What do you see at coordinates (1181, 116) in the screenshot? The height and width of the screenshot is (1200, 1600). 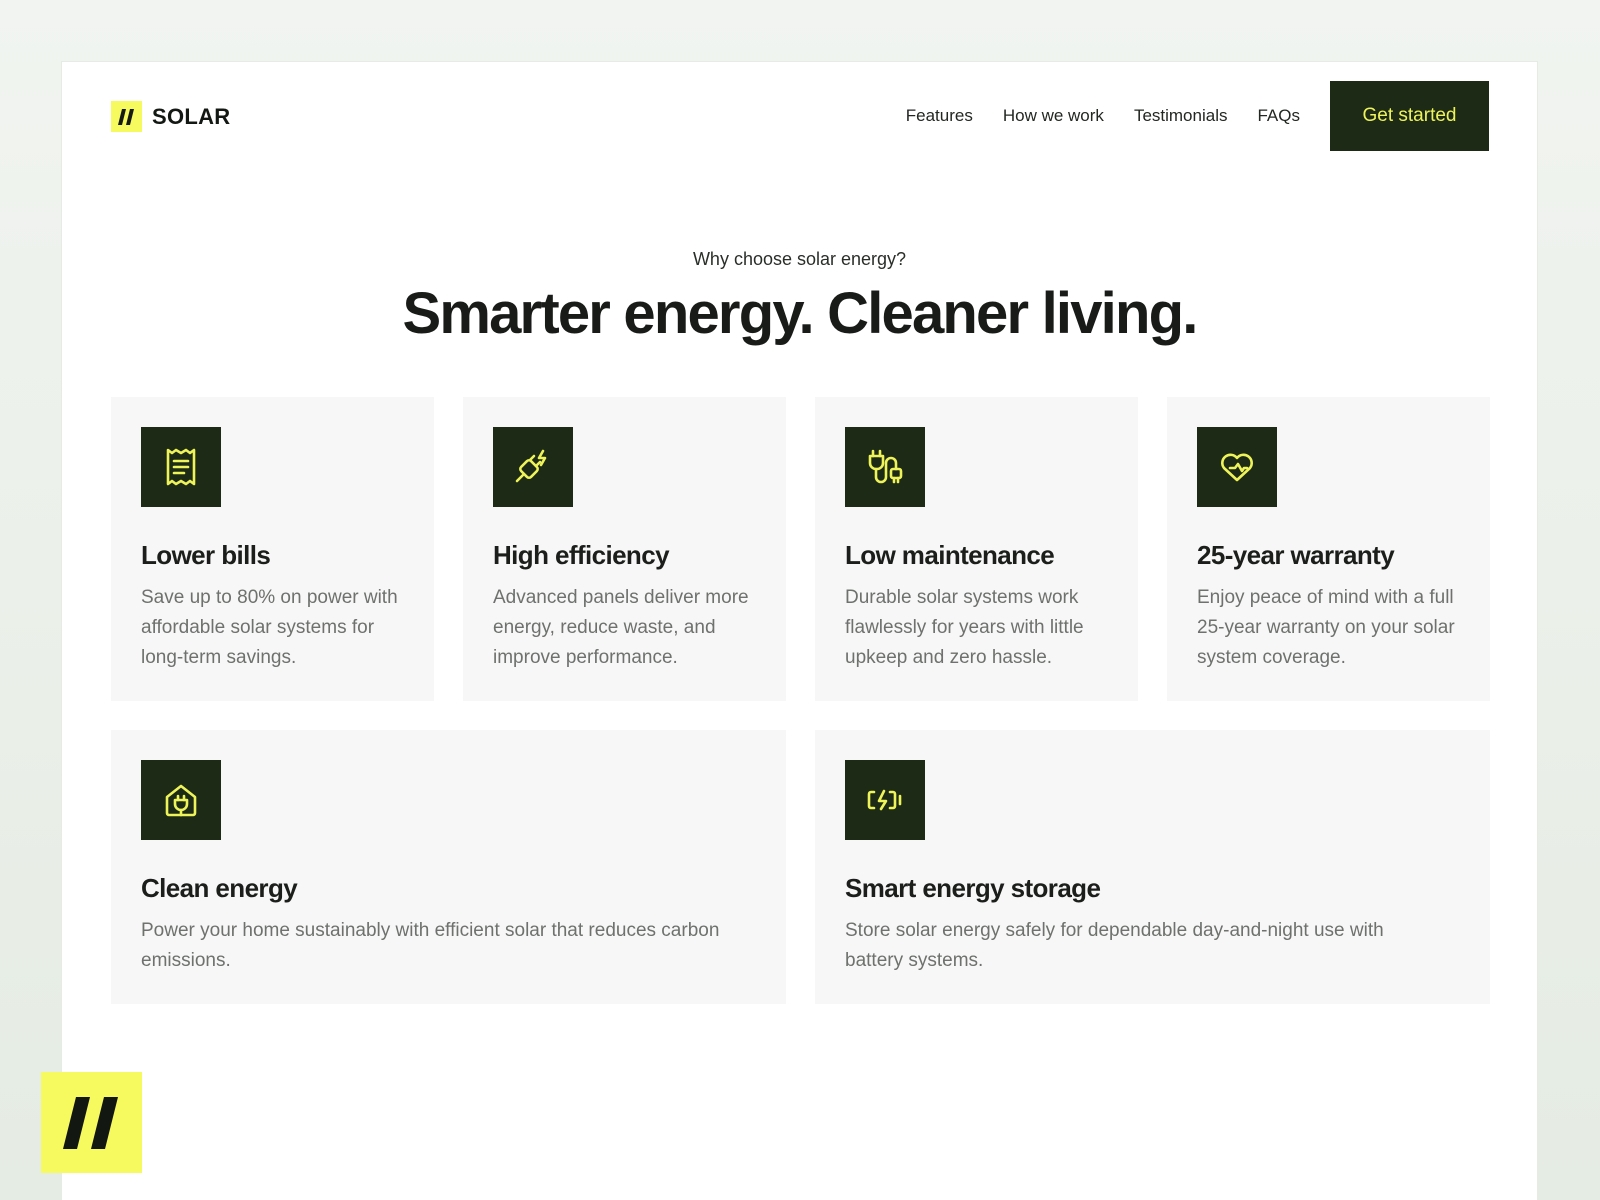 I see `nav-link-testimonials: Testimonials` at bounding box center [1181, 116].